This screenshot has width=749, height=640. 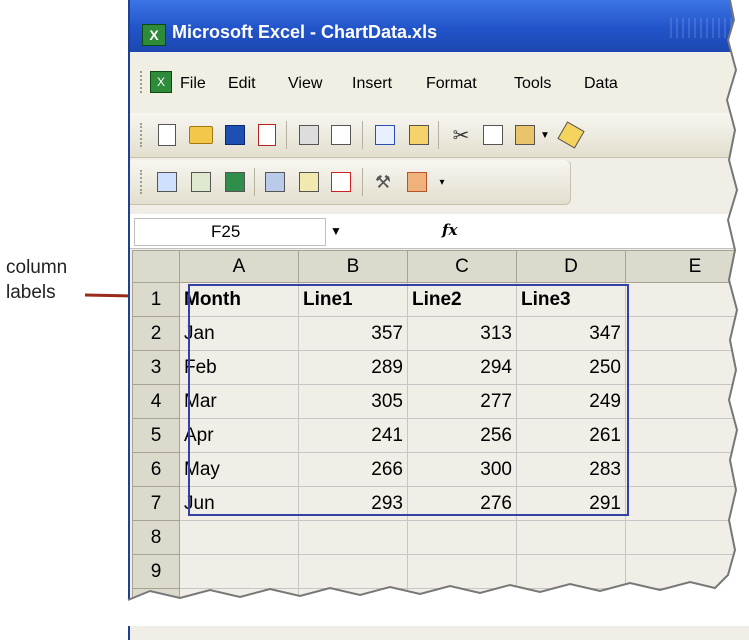 What do you see at coordinates (687, 402) in the screenshot?
I see `cell-e4` at bounding box center [687, 402].